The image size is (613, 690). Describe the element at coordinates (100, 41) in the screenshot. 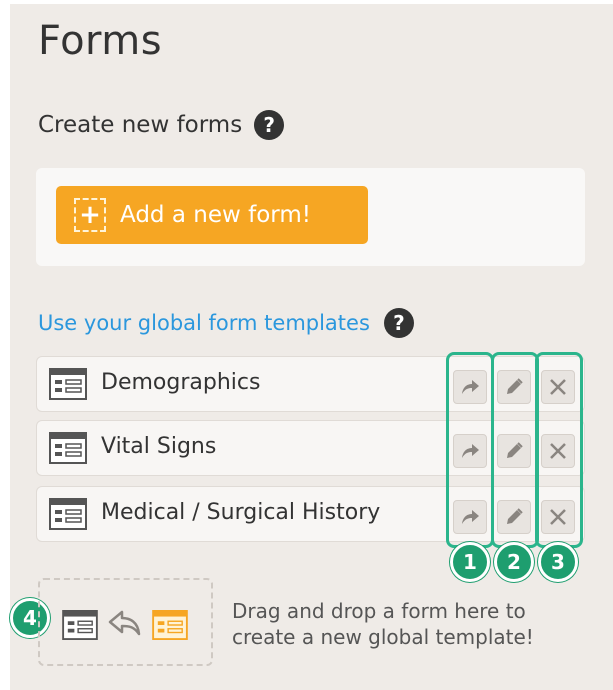

I see `page-title: Forms` at that location.